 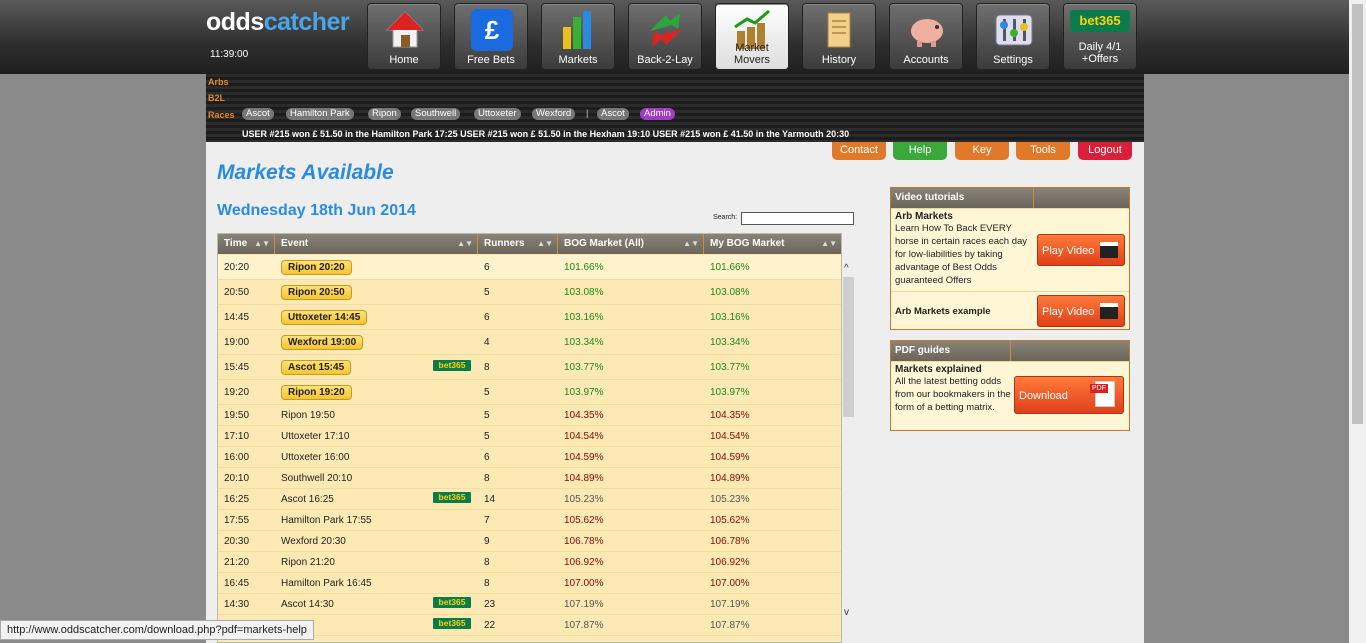 What do you see at coordinates (216, 98) in the screenshot?
I see `b2l-link: B2L` at bounding box center [216, 98].